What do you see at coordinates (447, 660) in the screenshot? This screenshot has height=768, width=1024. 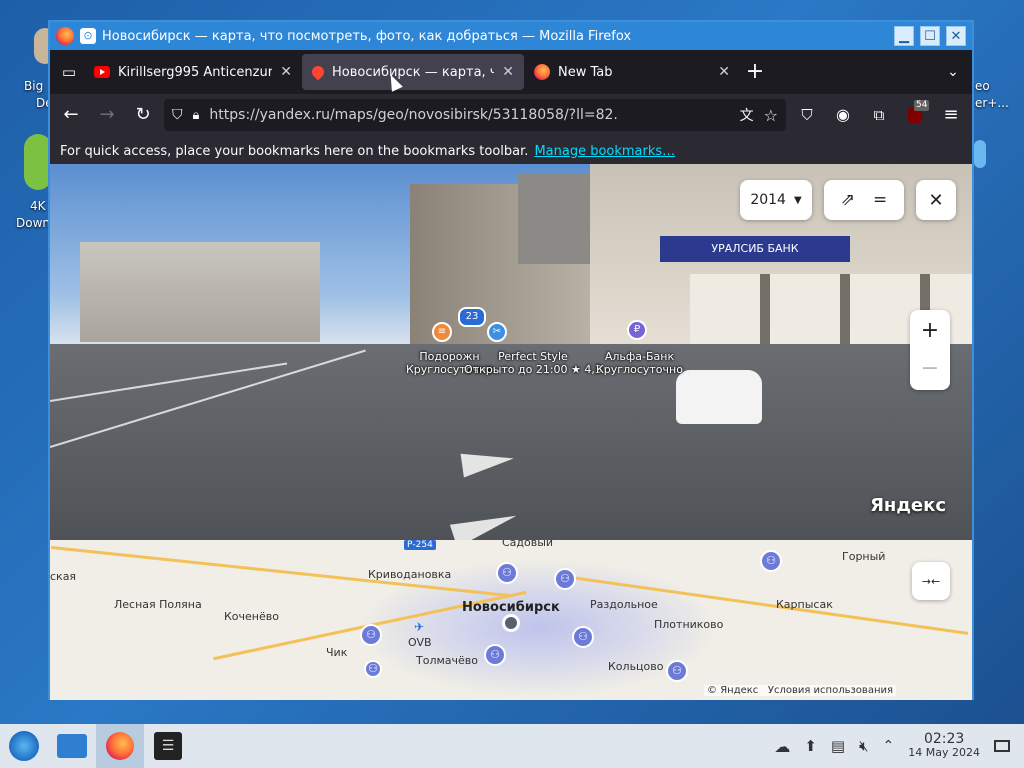 I see `map-town: Толмачёво` at bounding box center [447, 660].